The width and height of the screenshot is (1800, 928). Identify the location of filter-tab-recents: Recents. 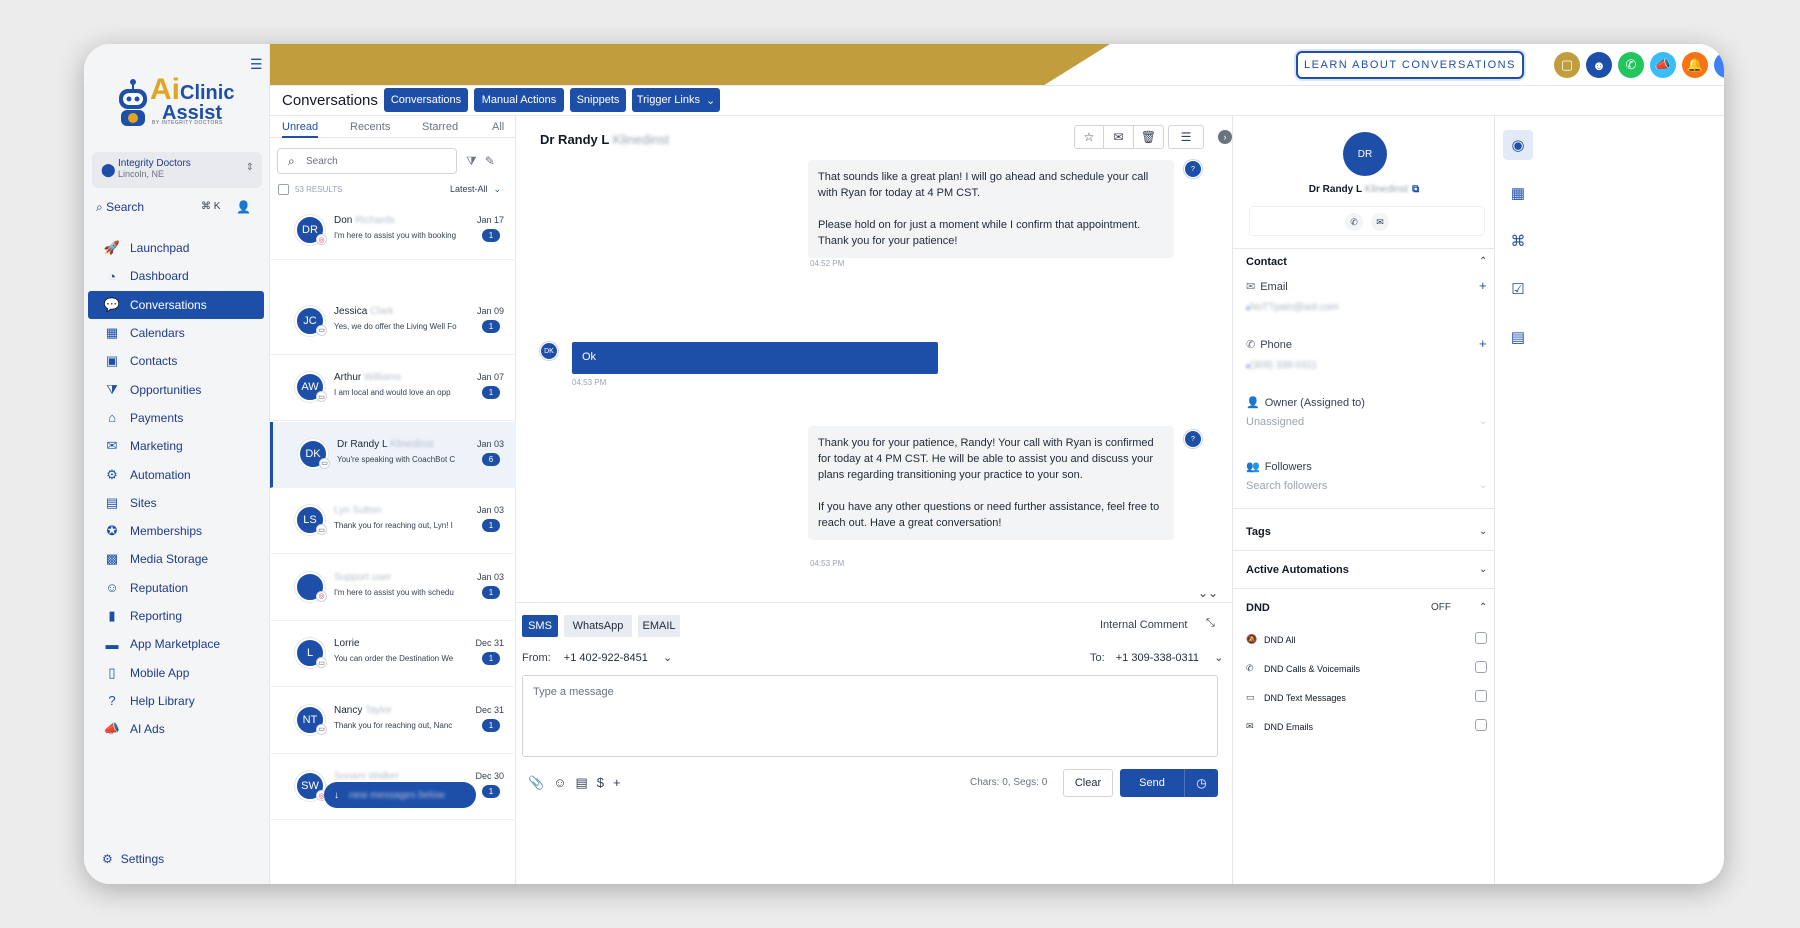
(370, 127).